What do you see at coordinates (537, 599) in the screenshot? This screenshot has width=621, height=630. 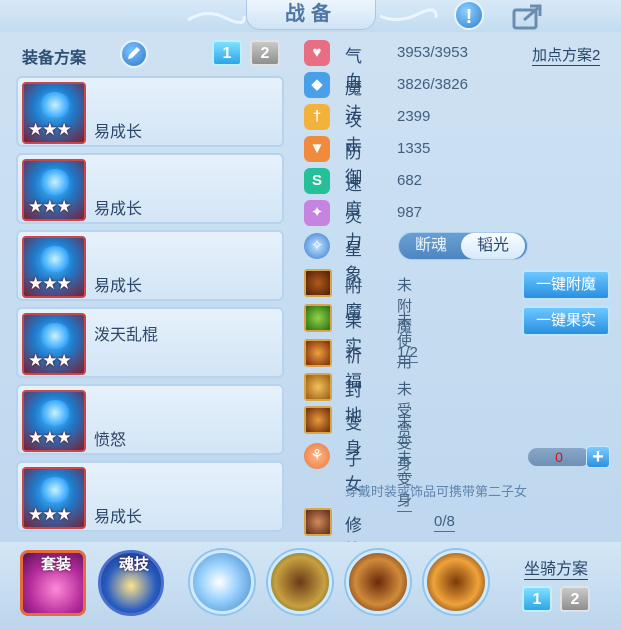 I see `mount-plan-1-button: 1` at bounding box center [537, 599].